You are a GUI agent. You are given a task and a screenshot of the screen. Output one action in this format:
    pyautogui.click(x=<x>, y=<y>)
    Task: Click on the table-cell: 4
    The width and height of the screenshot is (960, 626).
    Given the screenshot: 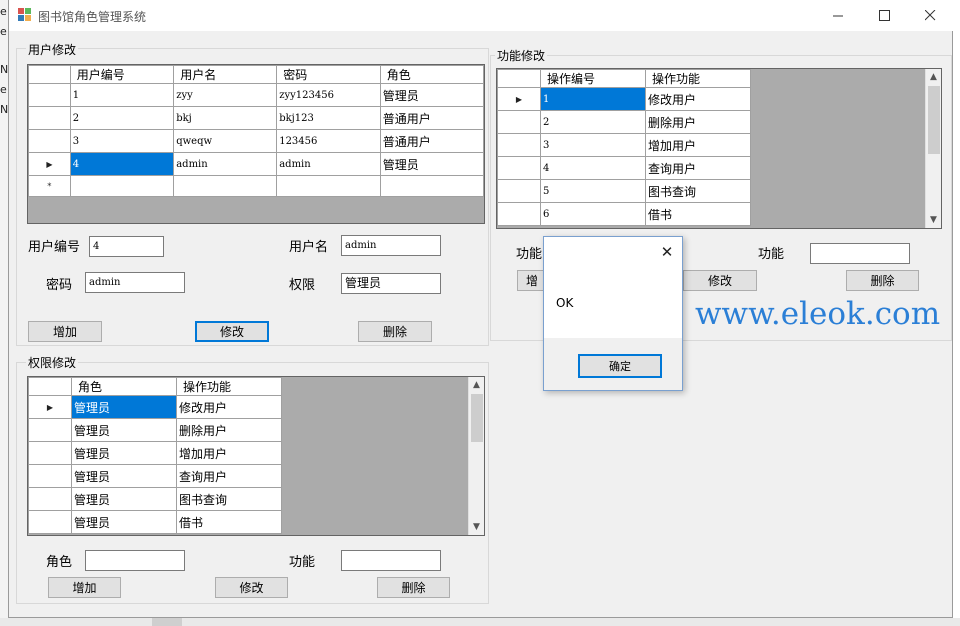 What is the action you would take?
    pyautogui.click(x=593, y=168)
    